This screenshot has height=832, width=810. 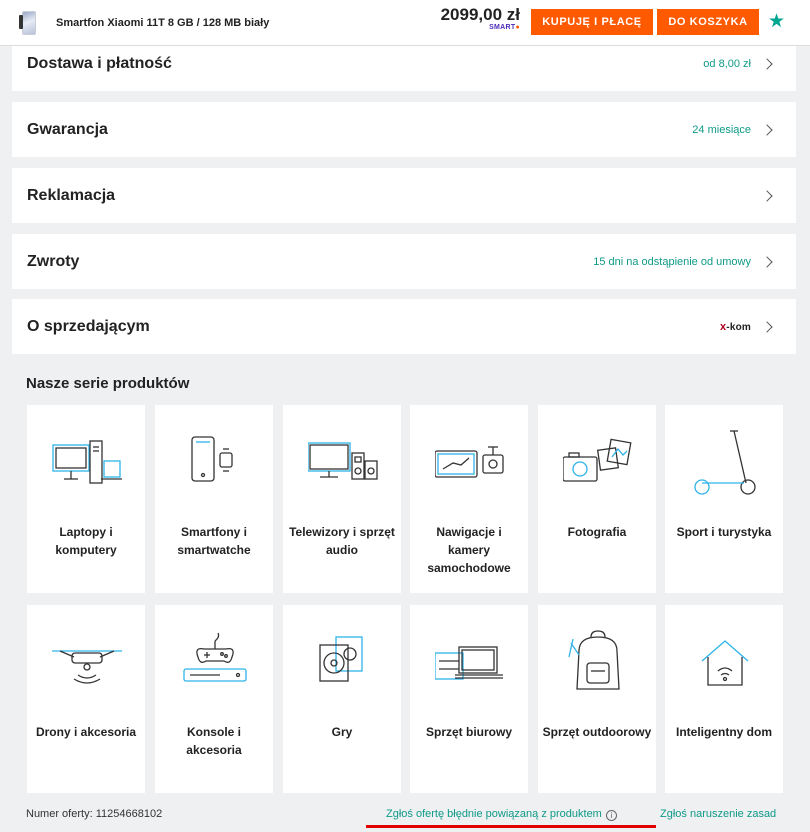 What do you see at coordinates (87, 462) in the screenshot?
I see `laptop-computer-icon` at bounding box center [87, 462].